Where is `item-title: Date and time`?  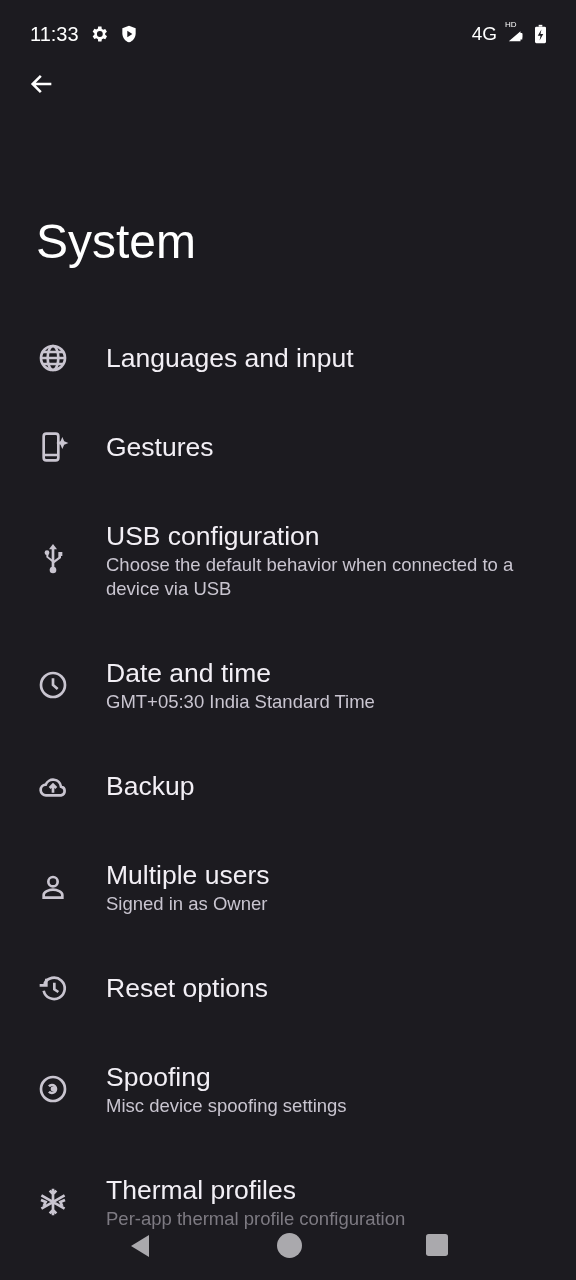
item-title: Date and time is located at coordinates (189, 673).